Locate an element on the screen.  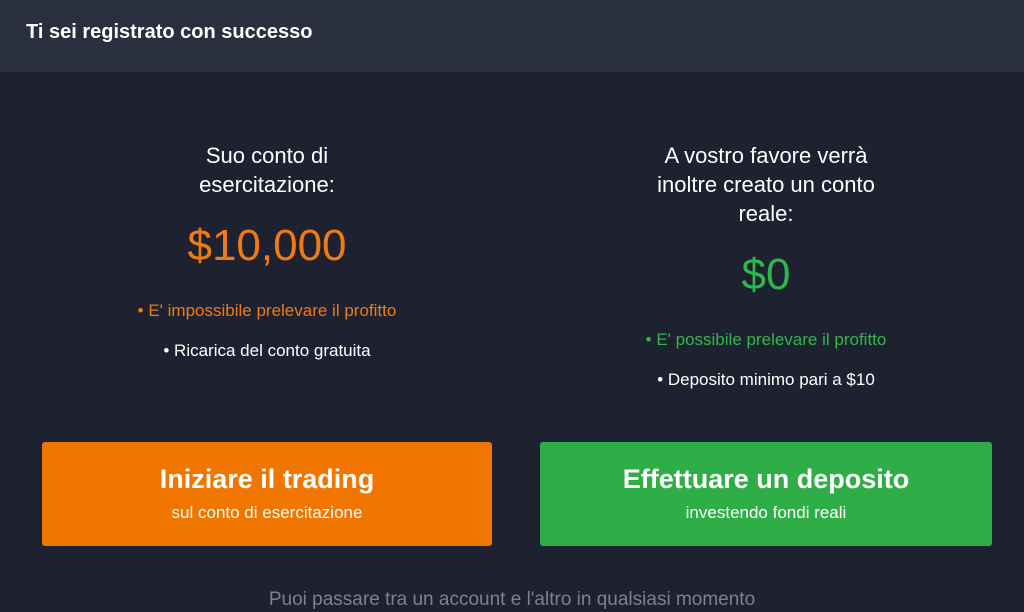
real-intro-line-3: reale: is located at coordinates (766, 213).